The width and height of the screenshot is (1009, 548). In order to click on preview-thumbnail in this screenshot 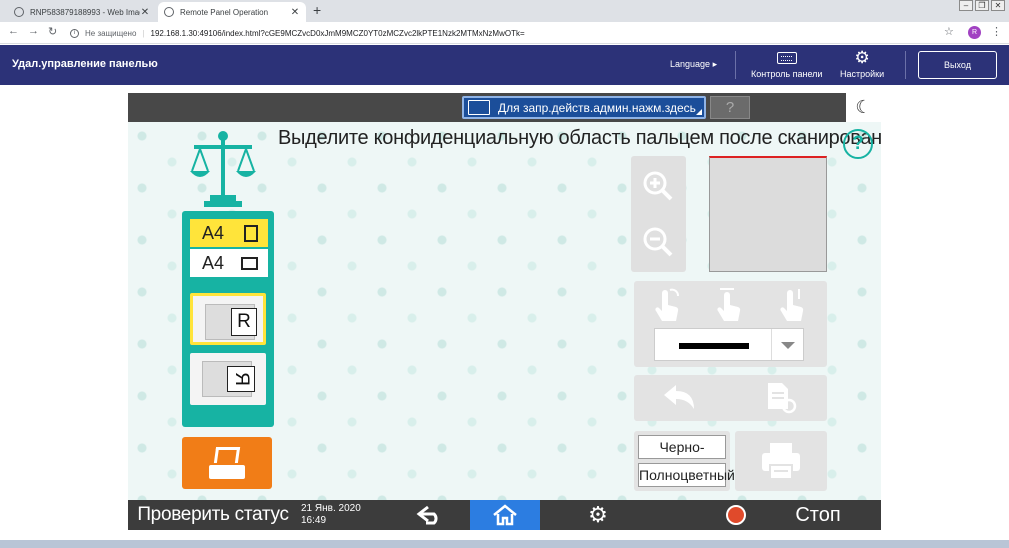, I will do `click(768, 214)`.